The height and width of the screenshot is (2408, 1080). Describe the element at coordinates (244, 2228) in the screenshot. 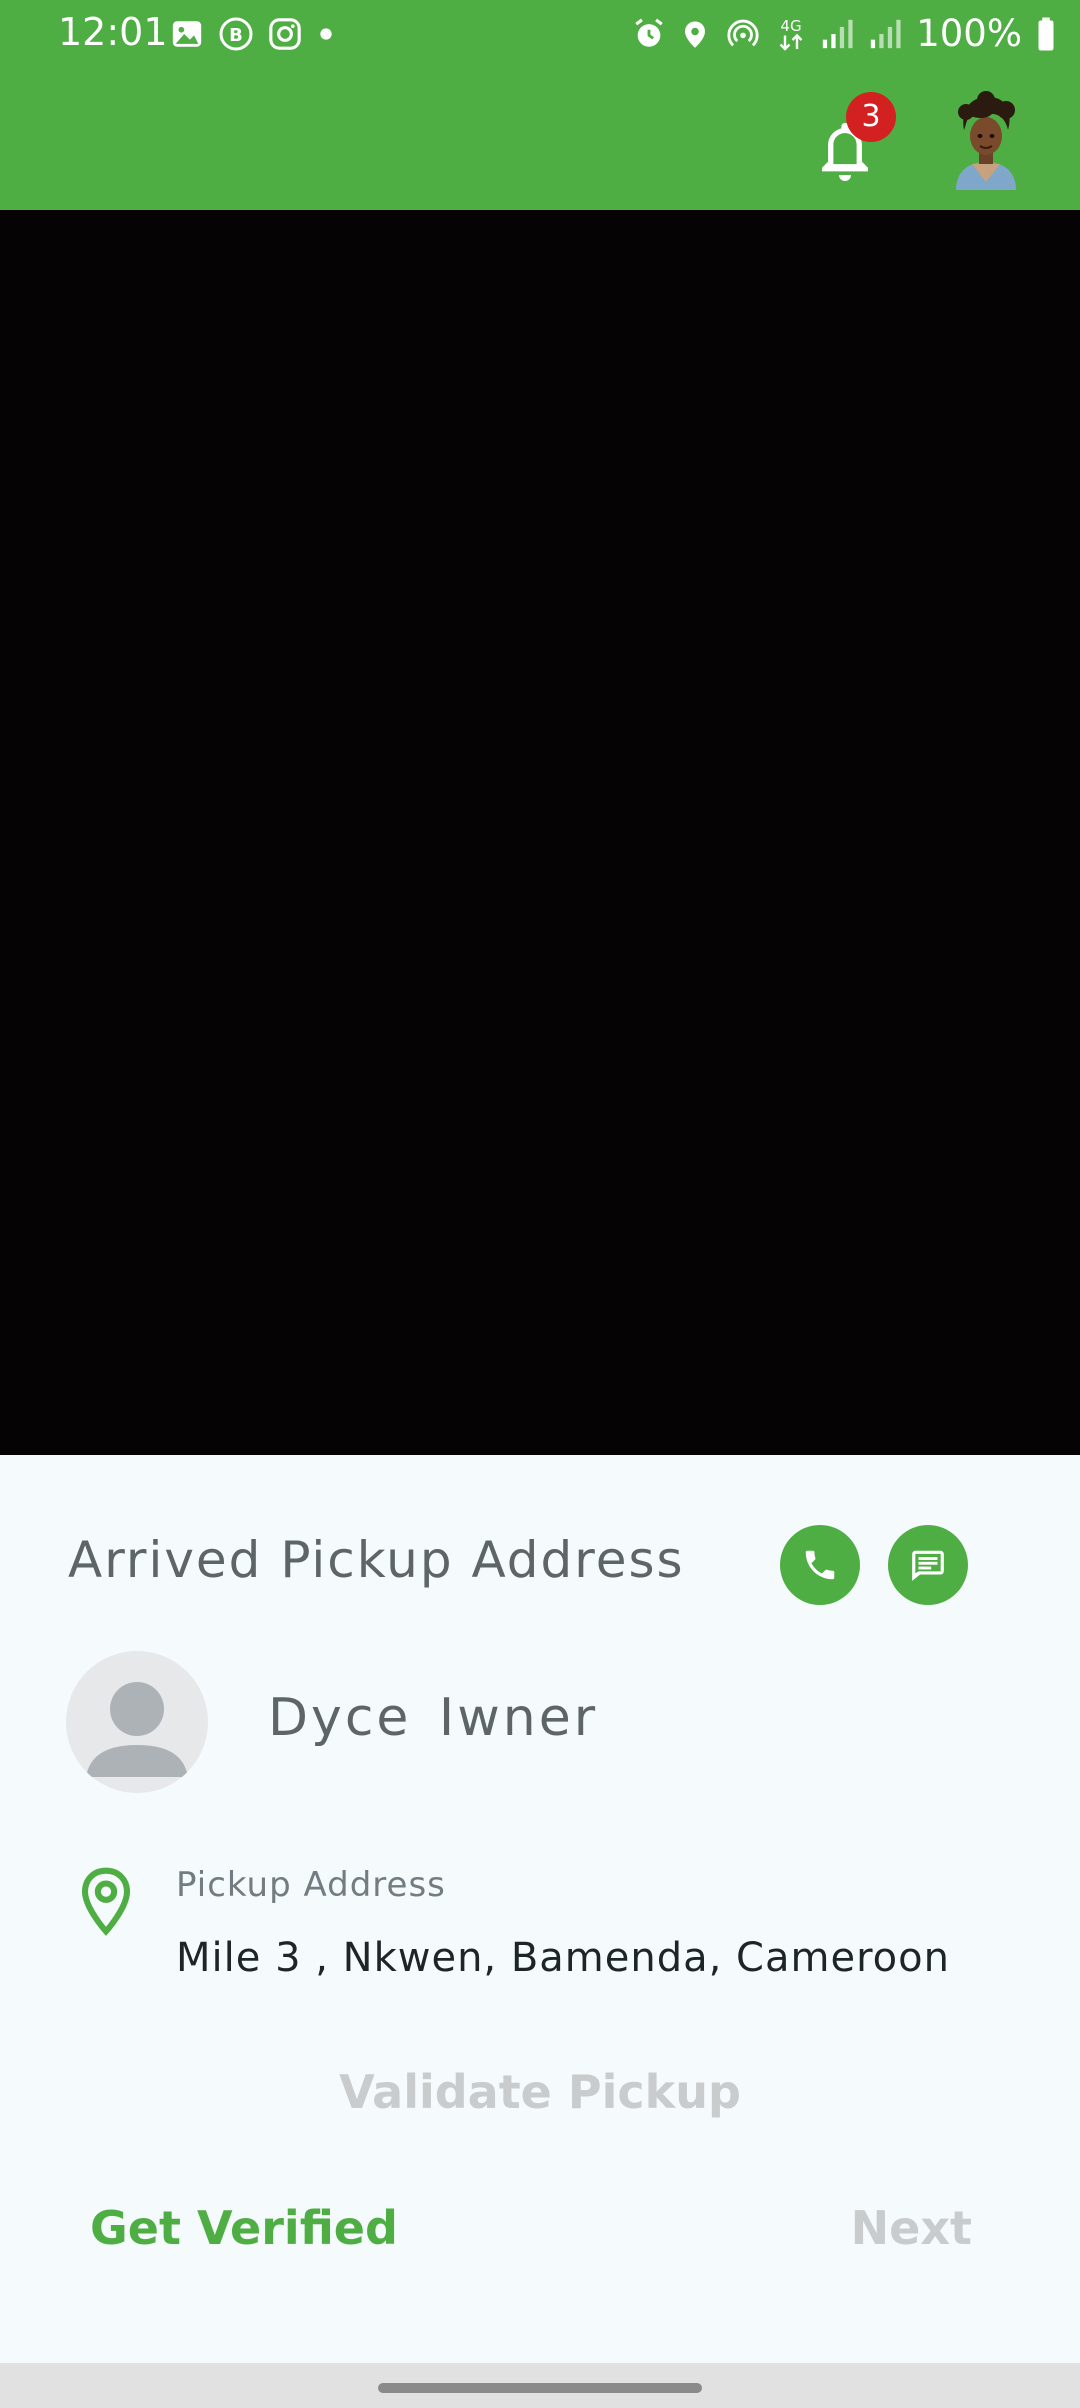

I see `get-verified-button: Get Verified` at that location.